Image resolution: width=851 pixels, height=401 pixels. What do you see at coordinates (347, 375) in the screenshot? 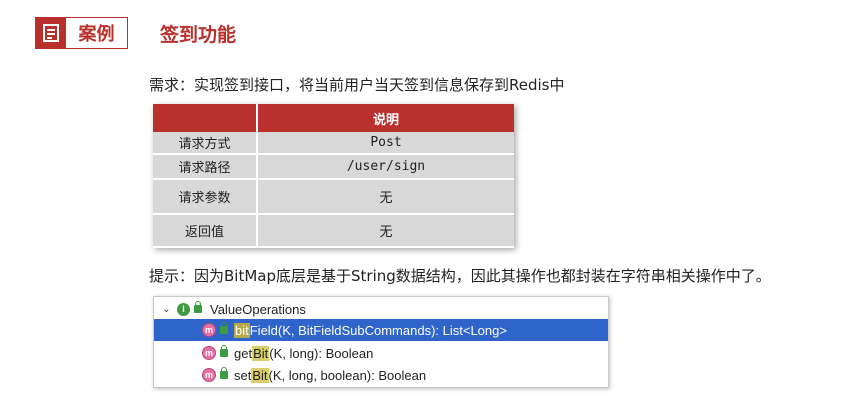
I see `method-rest: (K, long, boolean): Boolean` at bounding box center [347, 375].